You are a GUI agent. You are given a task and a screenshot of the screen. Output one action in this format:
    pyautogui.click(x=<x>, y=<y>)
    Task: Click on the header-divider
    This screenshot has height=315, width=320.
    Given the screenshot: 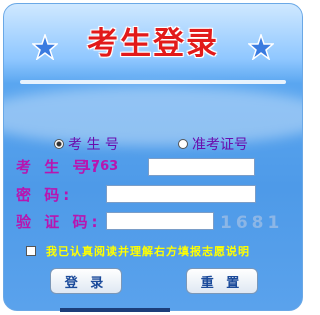 What is the action you would take?
    pyautogui.click(x=153, y=82)
    